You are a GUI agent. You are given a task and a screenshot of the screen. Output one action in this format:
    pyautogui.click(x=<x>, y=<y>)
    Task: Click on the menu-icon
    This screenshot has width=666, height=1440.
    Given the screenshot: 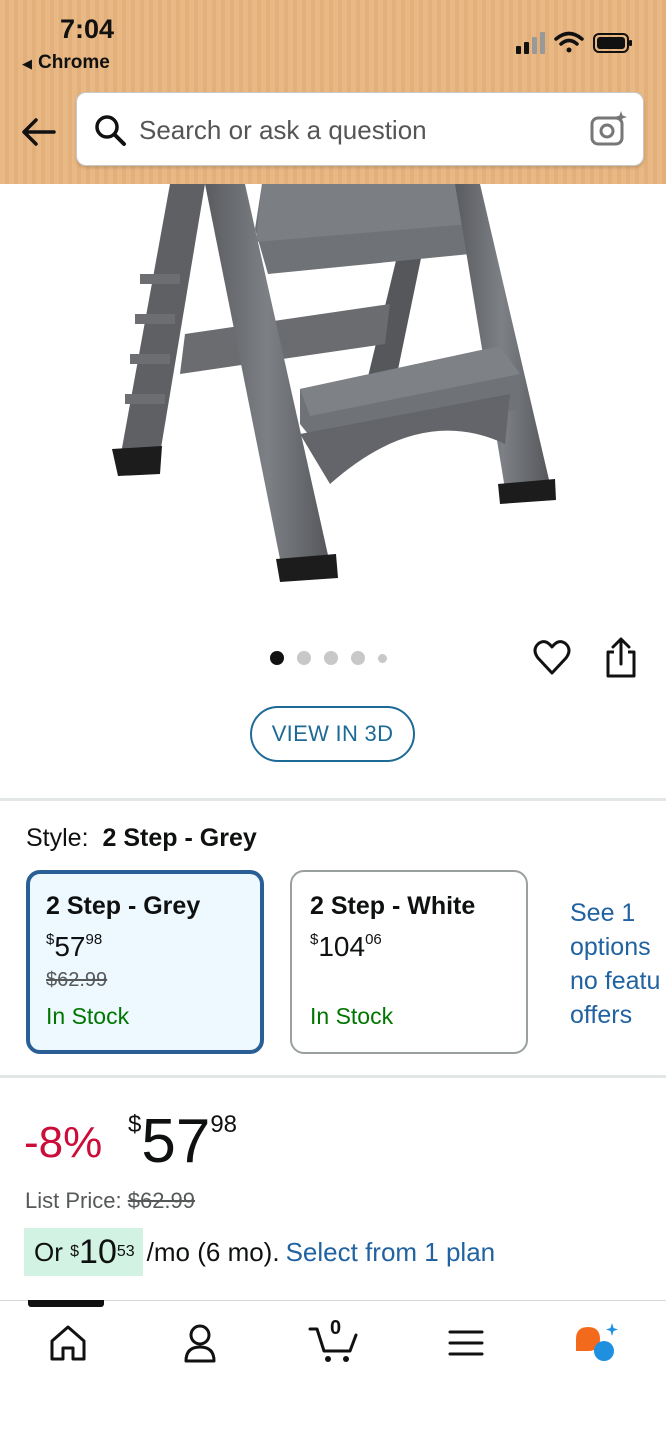 What is the action you would take?
    pyautogui.click(x=466, y=1343)
    